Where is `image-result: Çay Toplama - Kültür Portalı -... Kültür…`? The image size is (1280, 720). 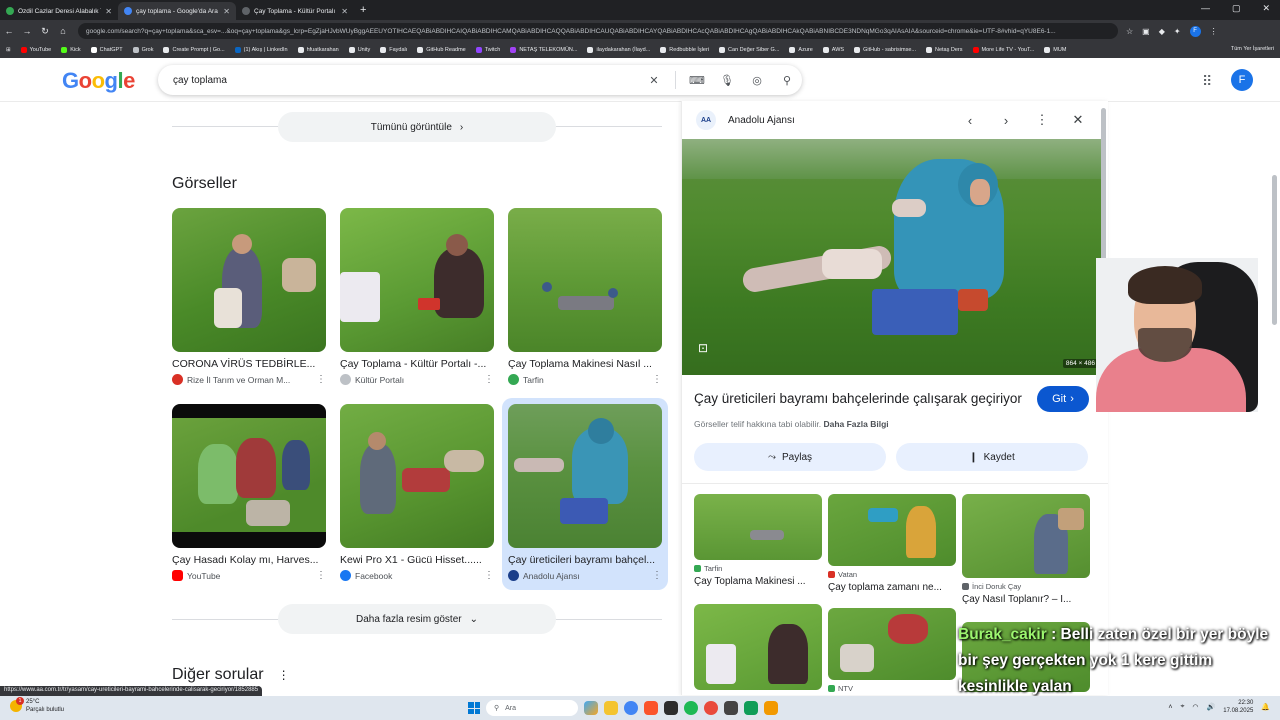
image-result: Çay Toplama - Kültür Portalı -... Kültür… is located at coordinates (417, 296).